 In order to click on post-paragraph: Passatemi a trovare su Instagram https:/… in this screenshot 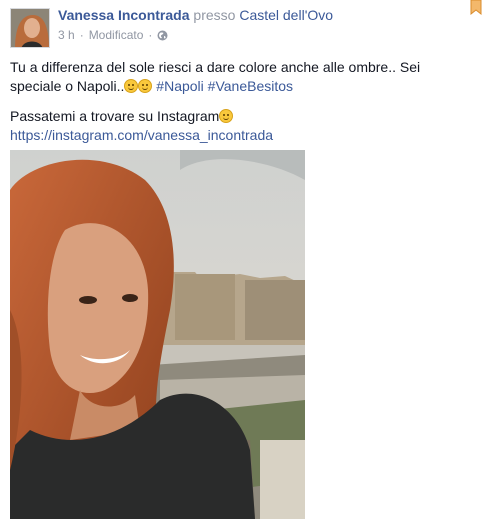, I will do `click(240, 126)`.